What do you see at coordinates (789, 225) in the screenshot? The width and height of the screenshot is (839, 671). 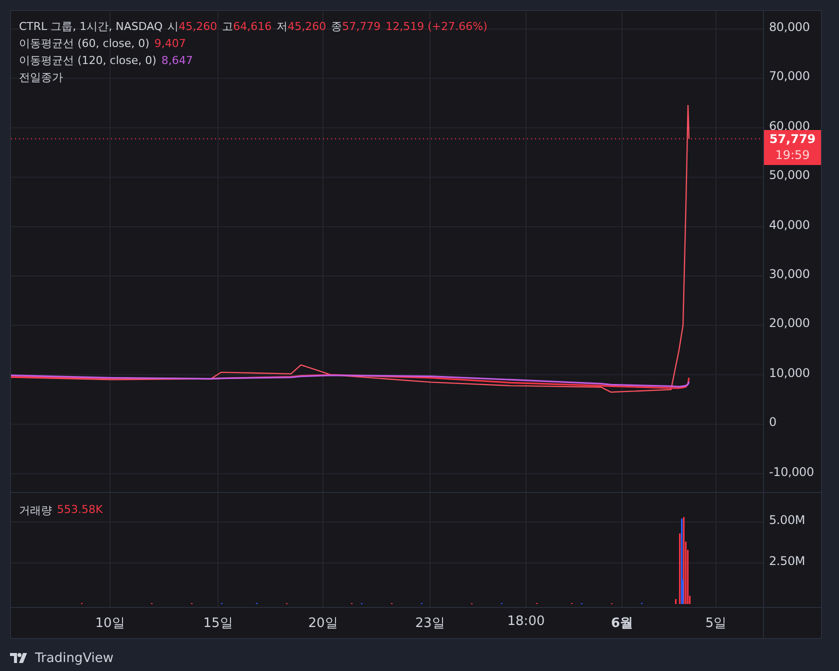 I see `price-axis-label: 40,000` at bounding box center [789, 225].